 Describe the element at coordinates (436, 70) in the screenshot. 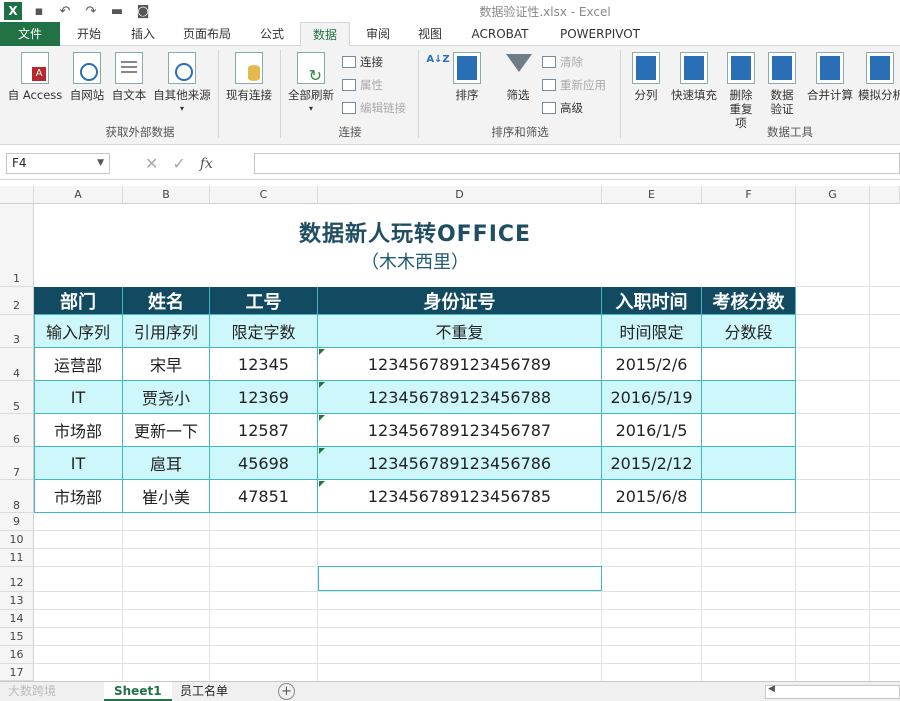

I see `sort-az-button: A↓Z` at that location.